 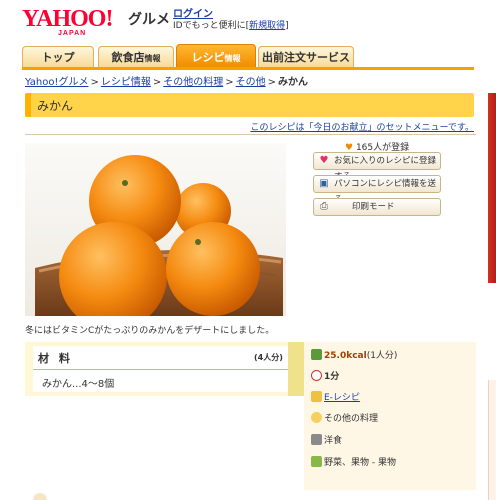 I want to click on login-note: IDでもっと便利に[新規取得], so click(x=231, y=24).